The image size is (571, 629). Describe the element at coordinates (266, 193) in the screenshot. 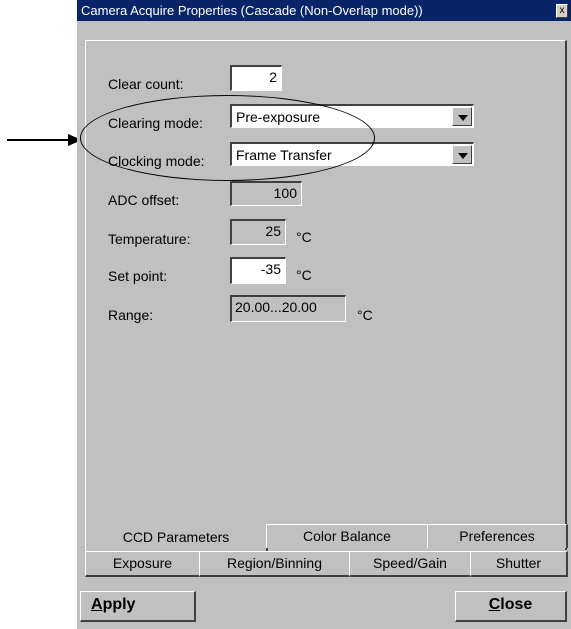

I see `adc-offset-field: 100` at that location.